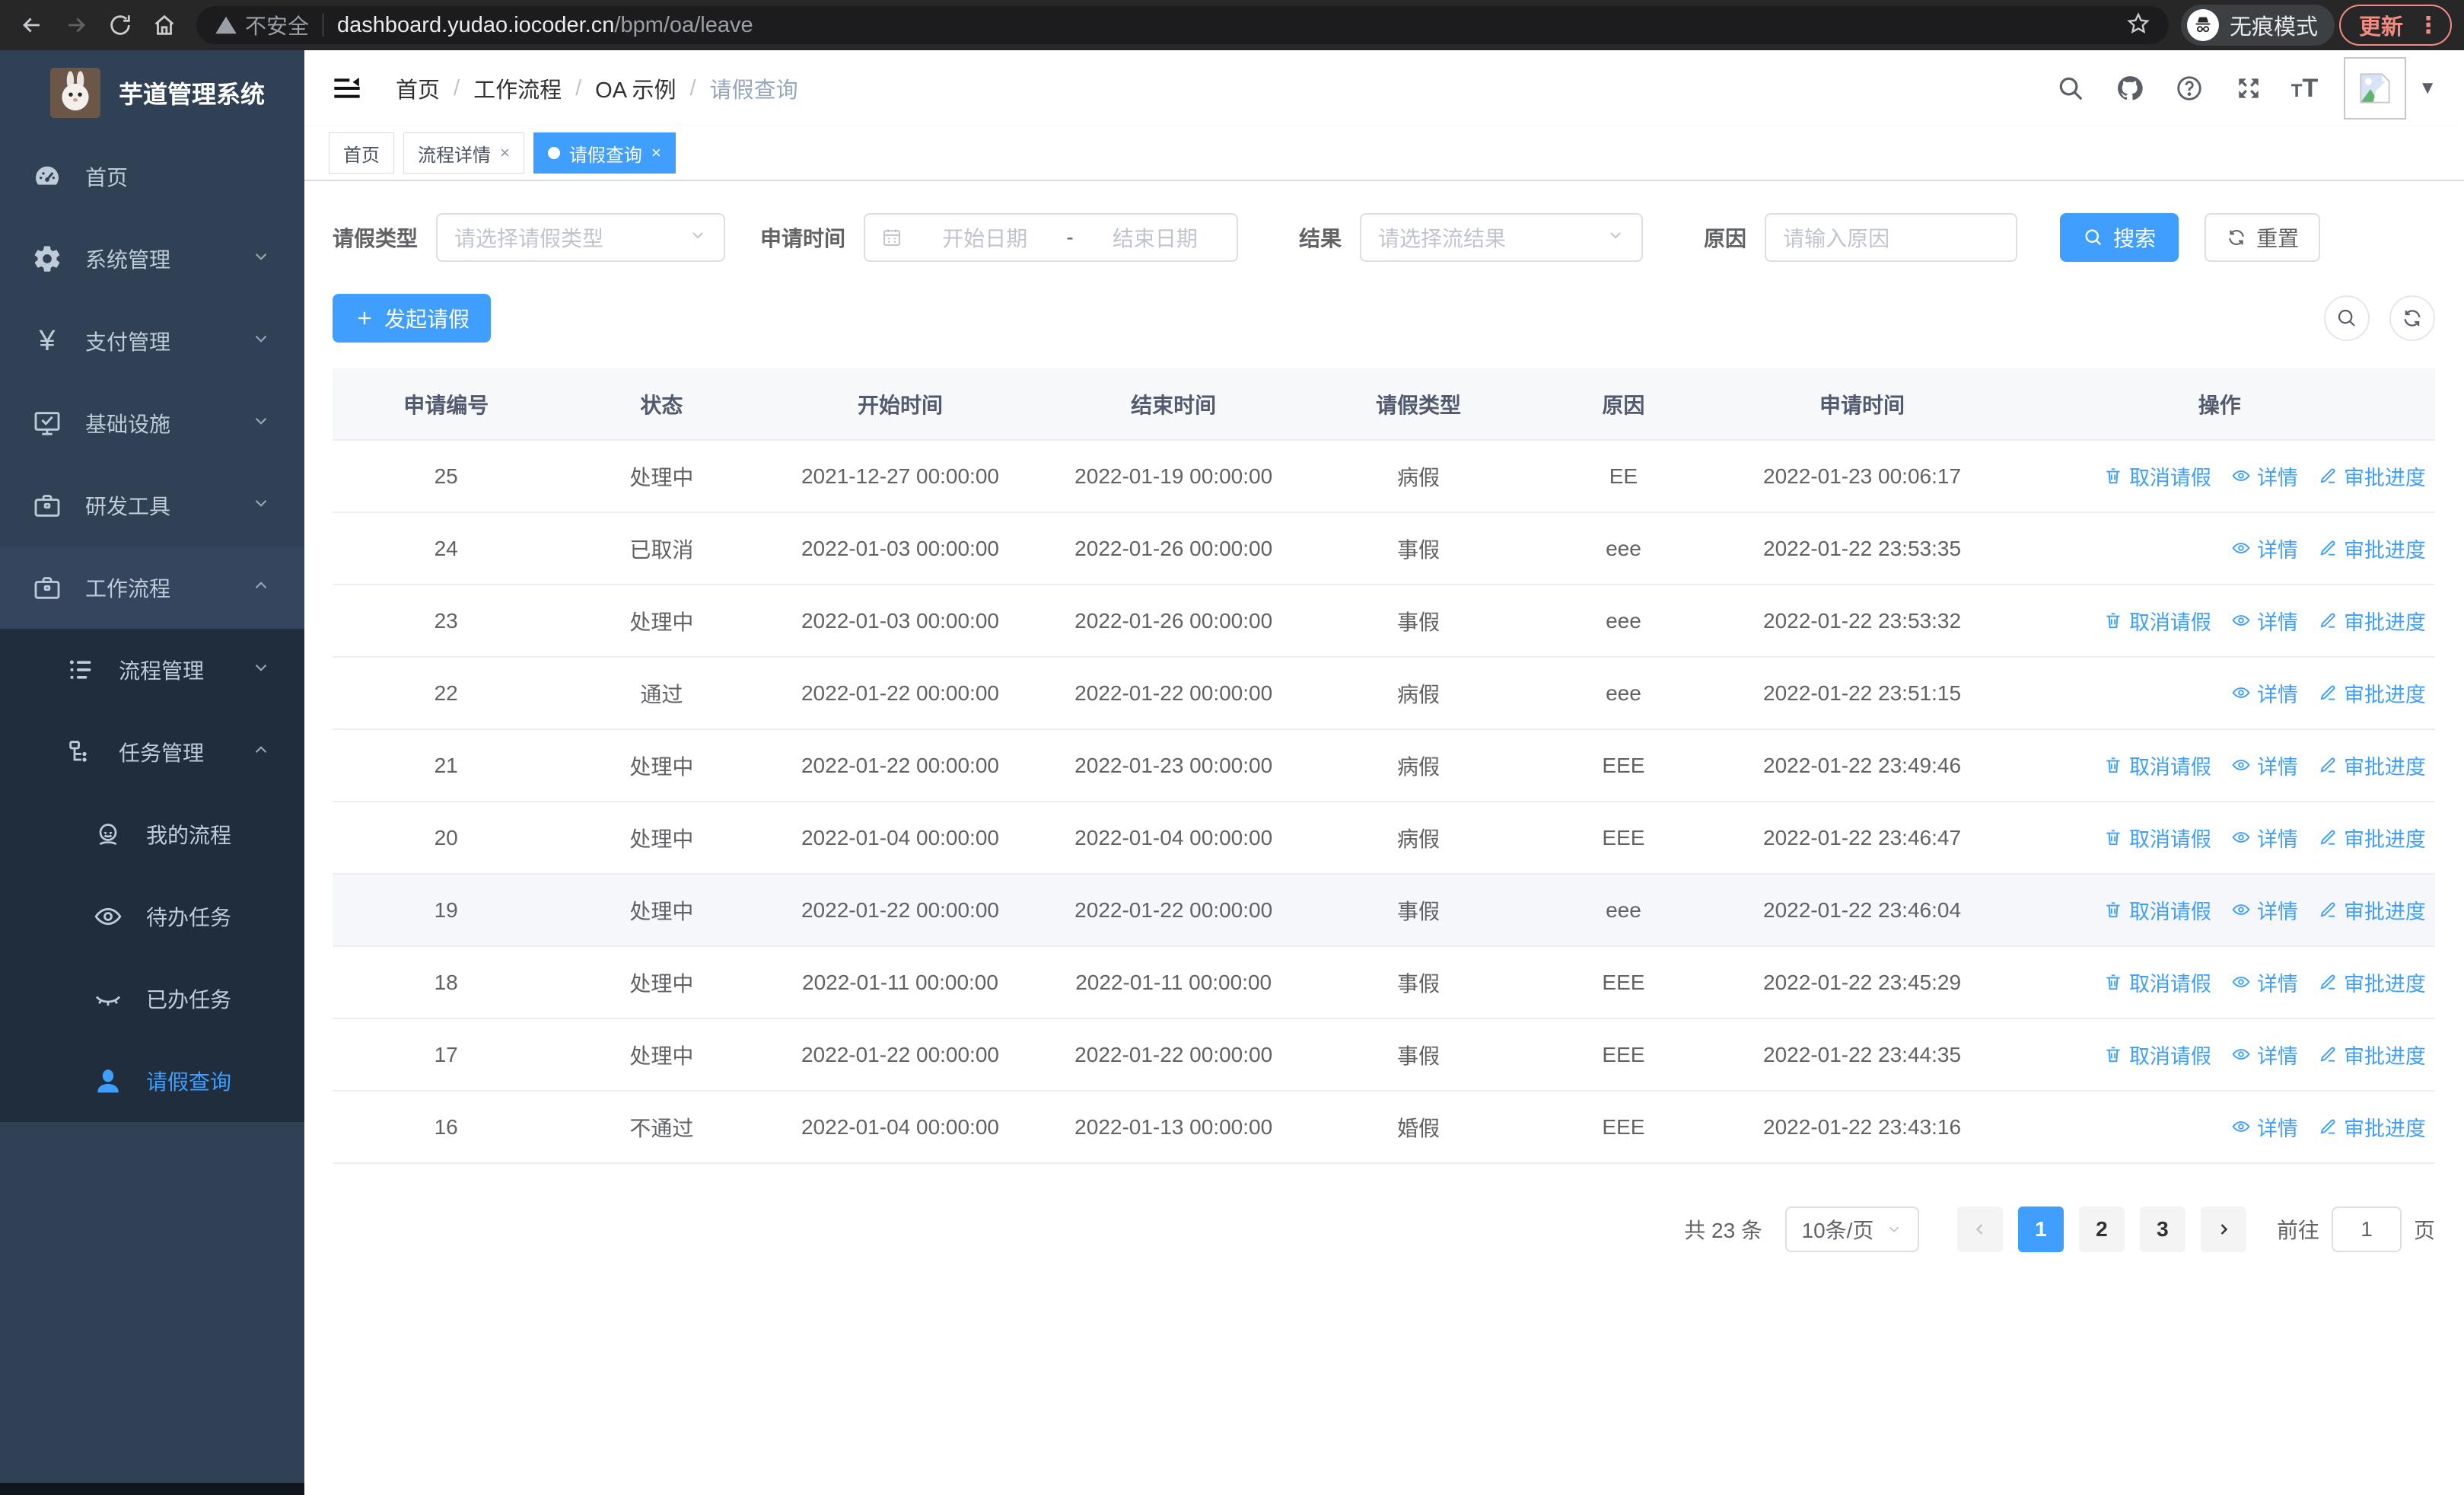  Describe the element at coordinates (347, 89) in the screenshot. I see `sidebar-collapse-icon` at that location.